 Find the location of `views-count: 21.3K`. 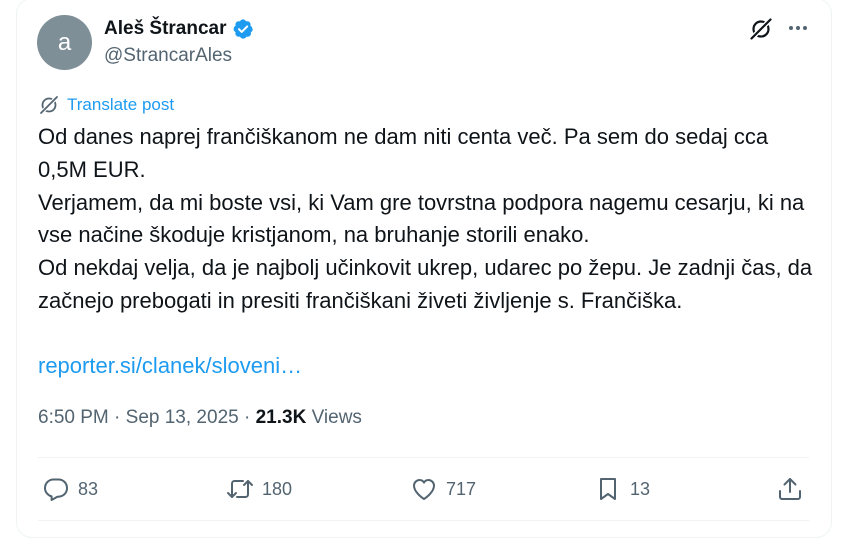

views-count: 21.3K is located at coordinates (281, 417).